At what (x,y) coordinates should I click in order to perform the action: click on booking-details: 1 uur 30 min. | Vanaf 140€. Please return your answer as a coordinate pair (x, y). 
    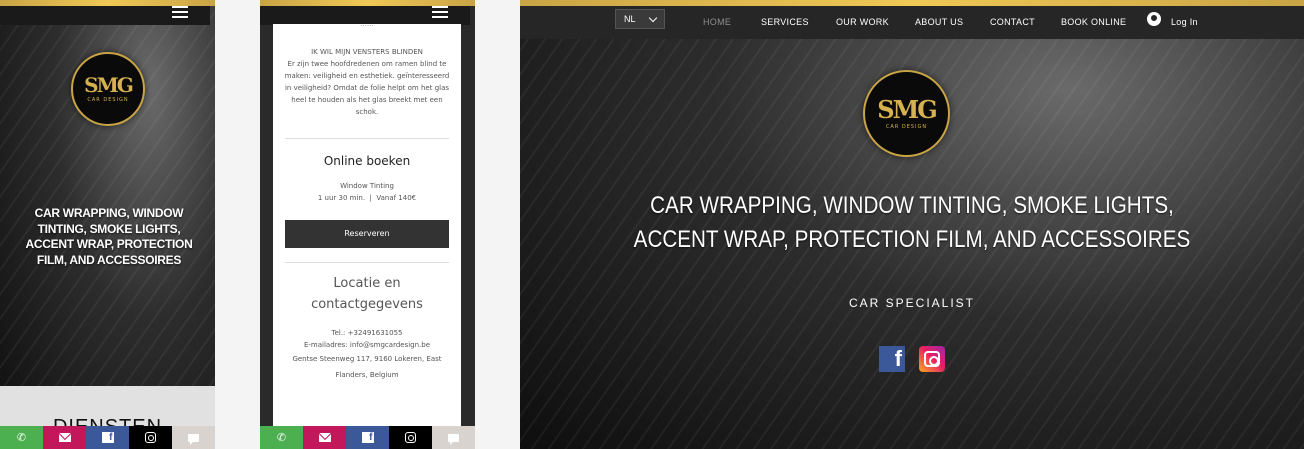
    Looking at the image, I should click on (367, 198).